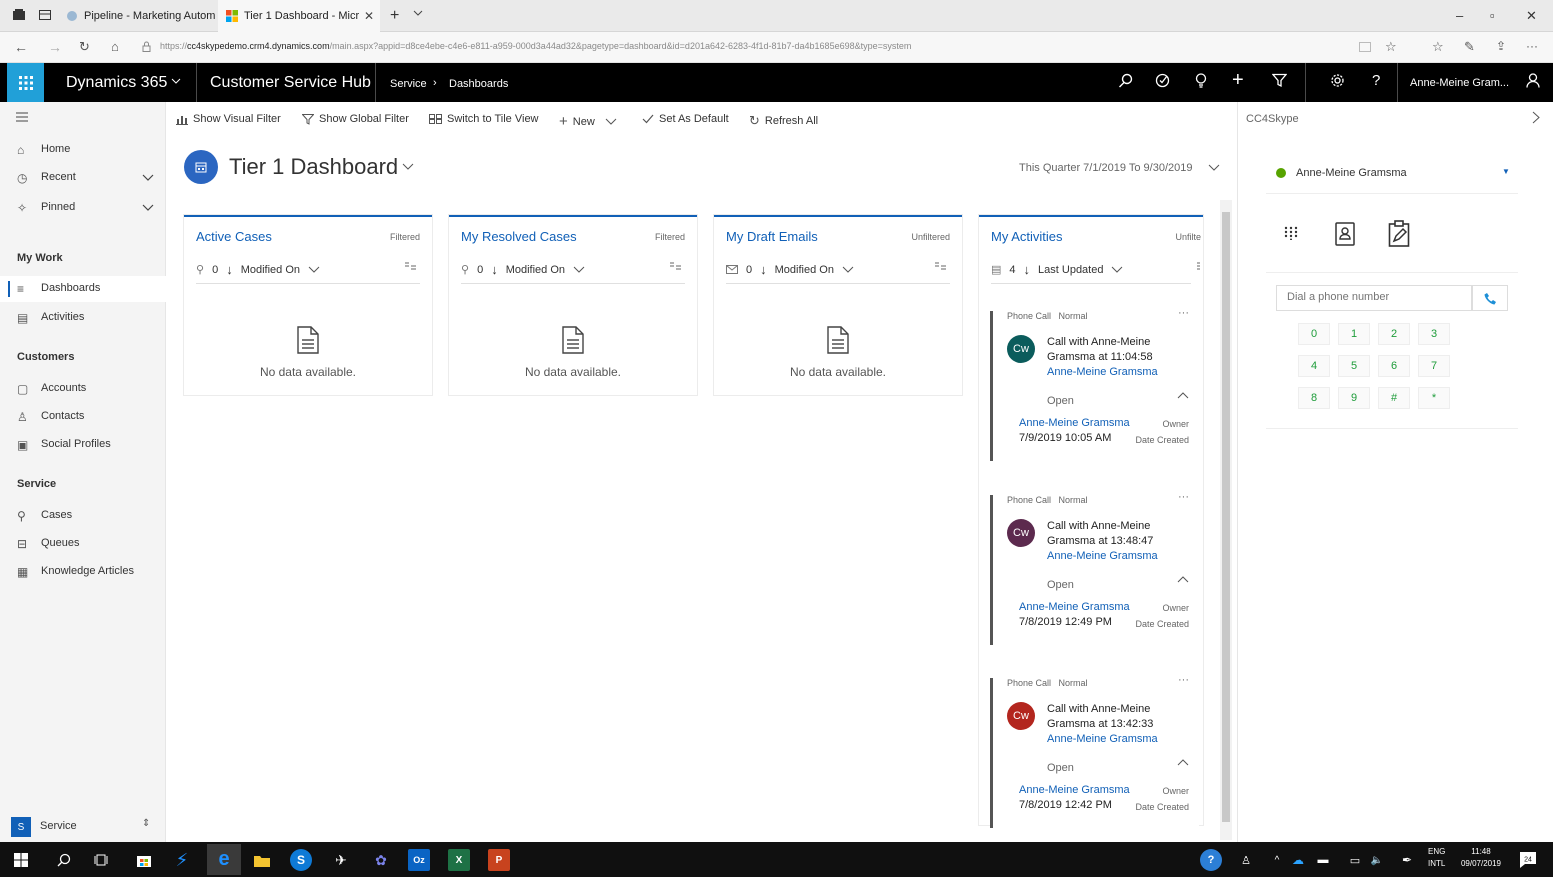 The width and height of the screenshot is (1553, 877). Describe the element at coordinates (1291, 233) in the screenshot. I see `dialpad-icon` at that location.